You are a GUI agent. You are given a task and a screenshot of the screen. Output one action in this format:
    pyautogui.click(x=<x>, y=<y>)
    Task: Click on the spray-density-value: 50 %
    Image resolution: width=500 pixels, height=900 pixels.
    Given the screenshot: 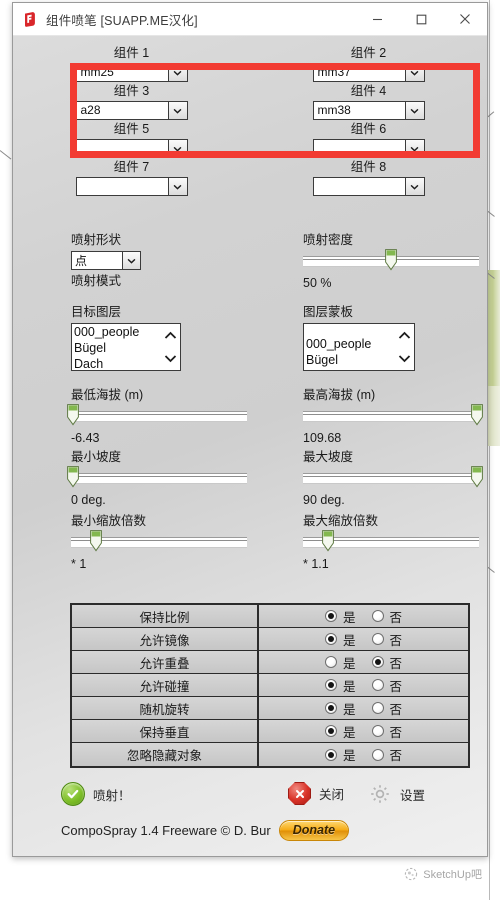 What is the action you would take?
    pyautogui.click(x=317, y=283)
    